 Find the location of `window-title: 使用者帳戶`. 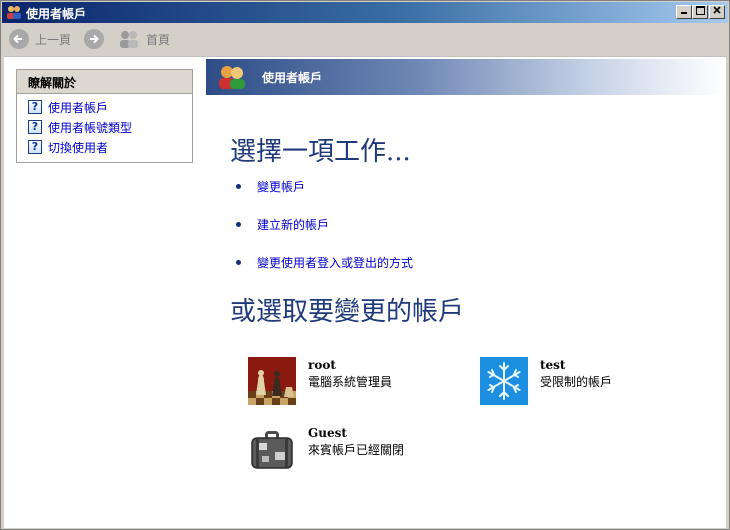

window-title: 使用者帳戶 is located at coordinates (56, 14).